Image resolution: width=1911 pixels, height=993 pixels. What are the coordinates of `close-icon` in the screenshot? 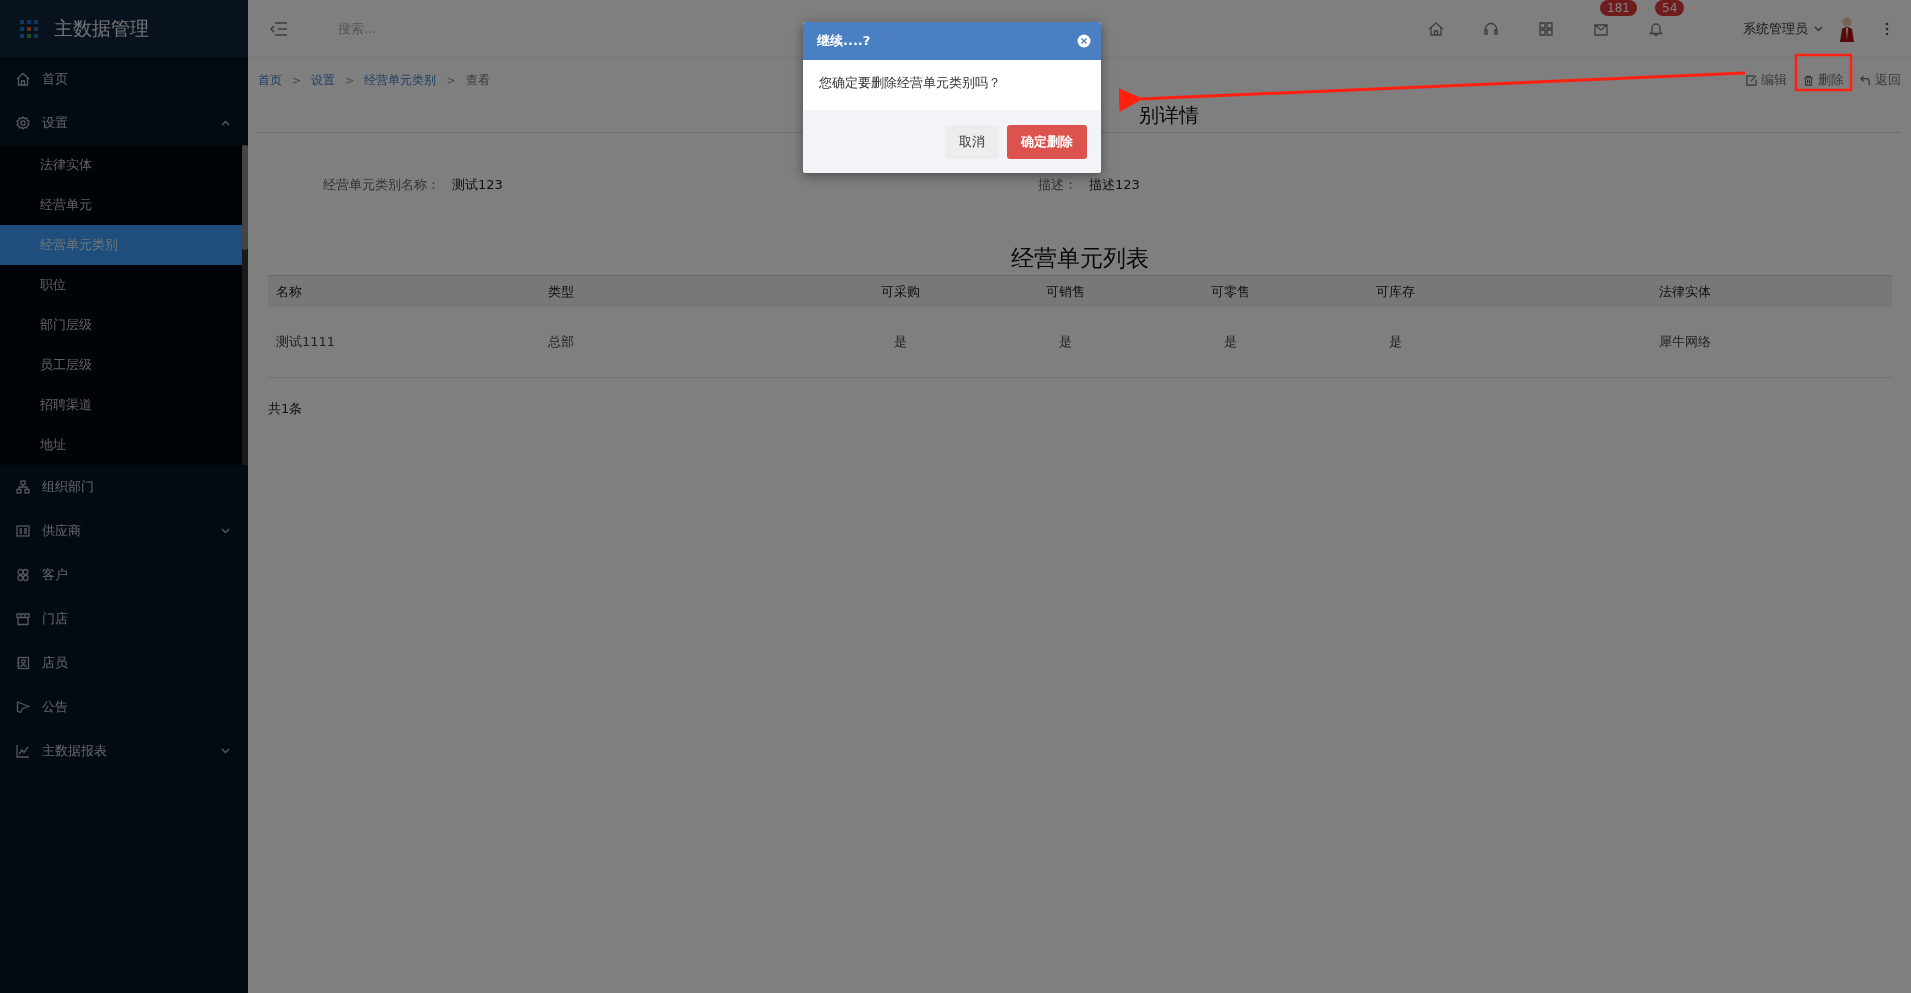 It's located at (1084, 41).